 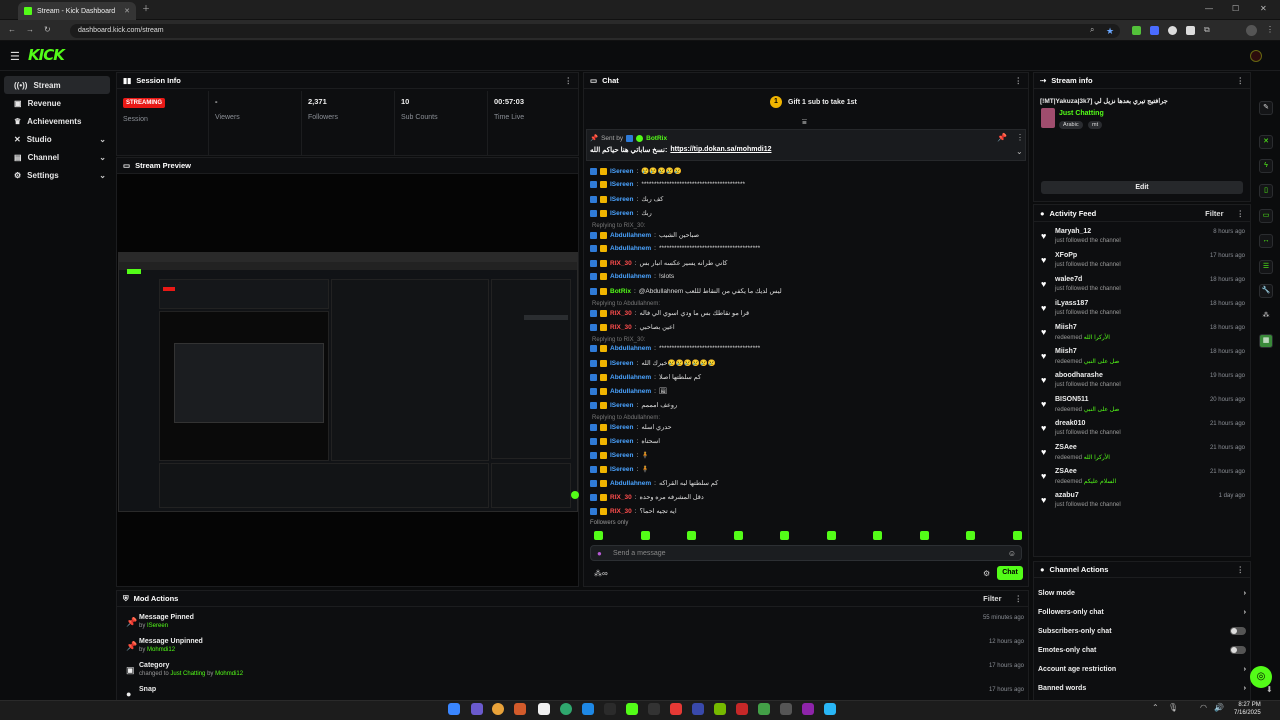 What do you see at coordinates (1266, 142) in the screenshot?
I see `close-x-tool-icon: ✕` at bounding box center [1266, 142].